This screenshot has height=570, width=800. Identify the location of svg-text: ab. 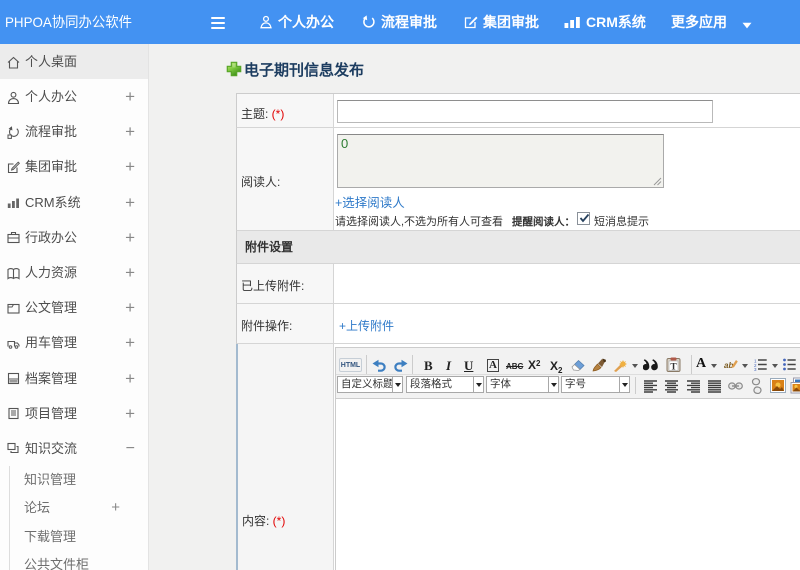
(728, 365).